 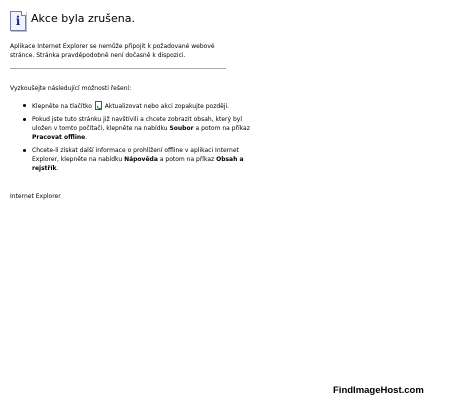 I want to click on refresh-page-icon, so click(x=98, y=105).